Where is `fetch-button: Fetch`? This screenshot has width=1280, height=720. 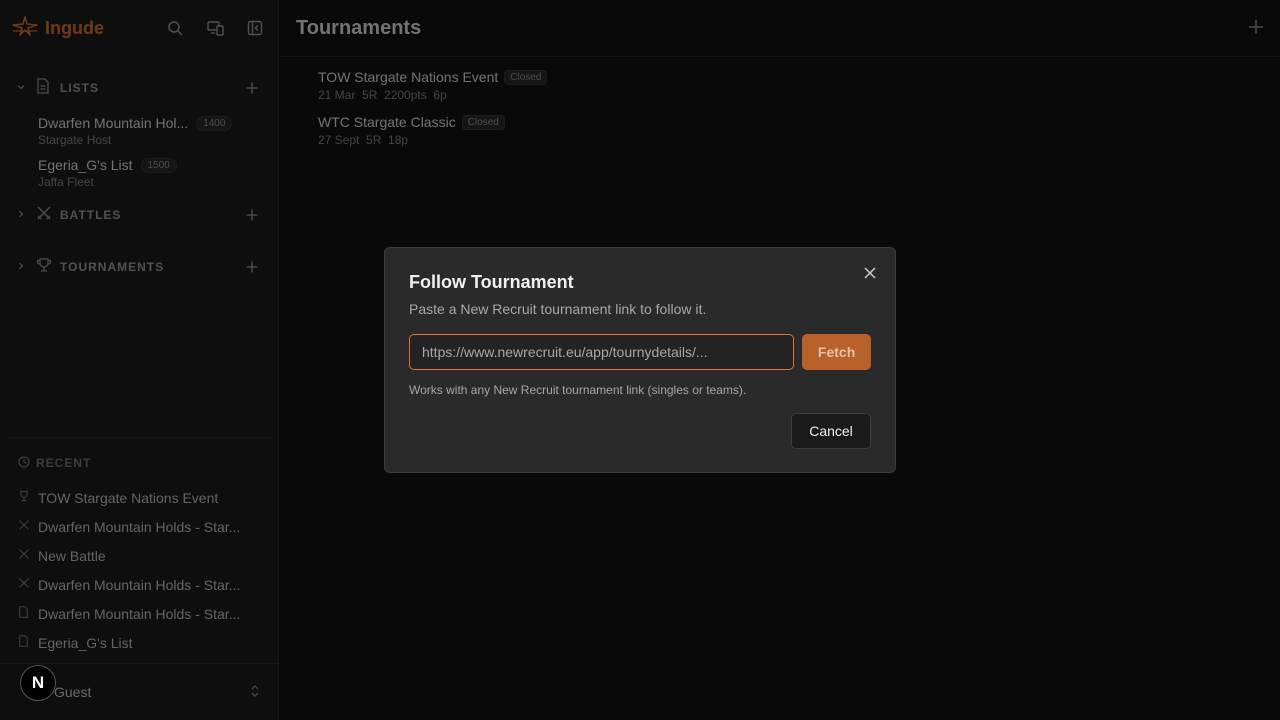
fetch-button: Fetch is located at coordinates (836, 352).